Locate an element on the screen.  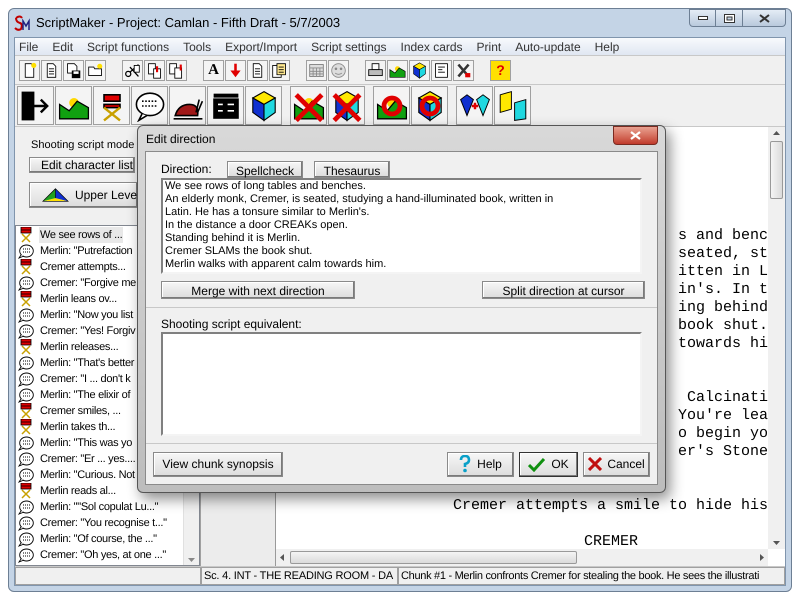
help-button: Help is located at coordinates (480, 464).